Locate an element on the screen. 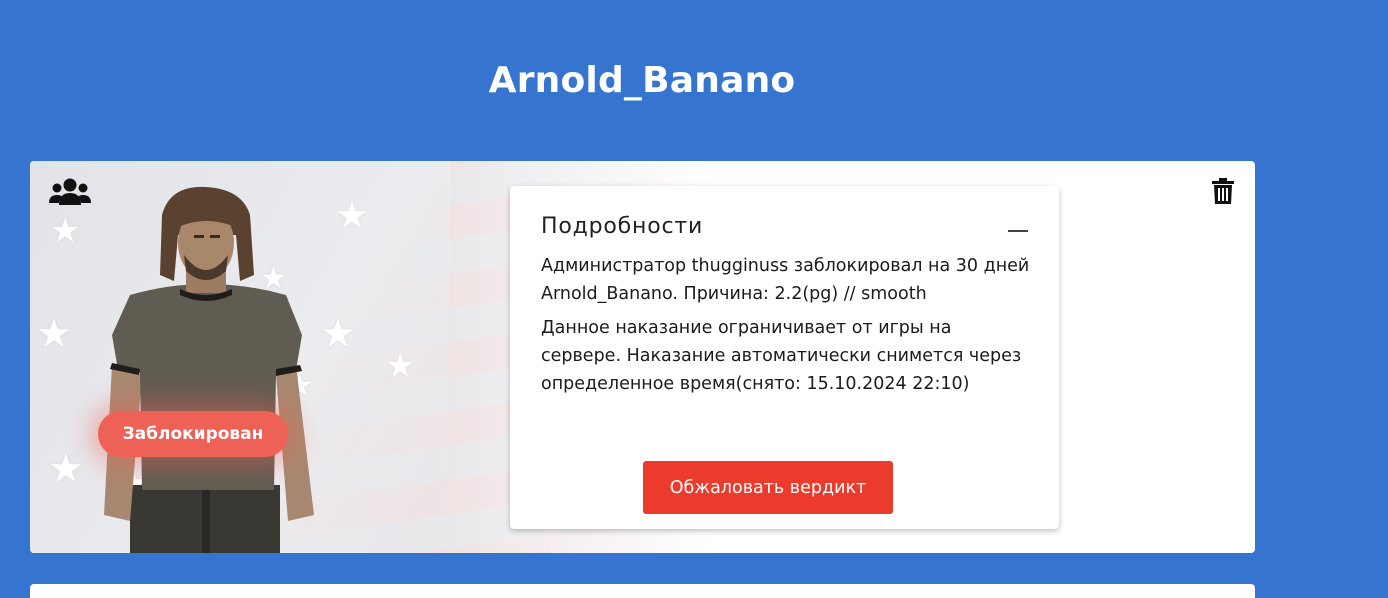 Image resolution: width=1388 pixels, height=598 pixels. player-avatar is located at coordinates (209, 369).